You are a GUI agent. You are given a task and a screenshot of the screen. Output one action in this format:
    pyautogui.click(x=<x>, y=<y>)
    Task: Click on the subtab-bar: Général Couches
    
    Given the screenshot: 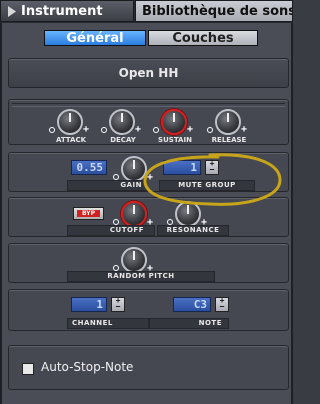 What is the action you would take?
    pyautogui.click(x=151, y=38)
    